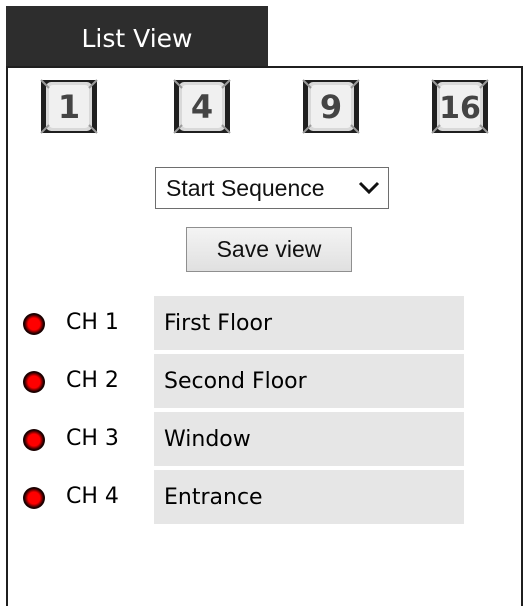 This screenshot has width=528, height=606. I want to click on channel-label: CH 4, so click(92, 496).